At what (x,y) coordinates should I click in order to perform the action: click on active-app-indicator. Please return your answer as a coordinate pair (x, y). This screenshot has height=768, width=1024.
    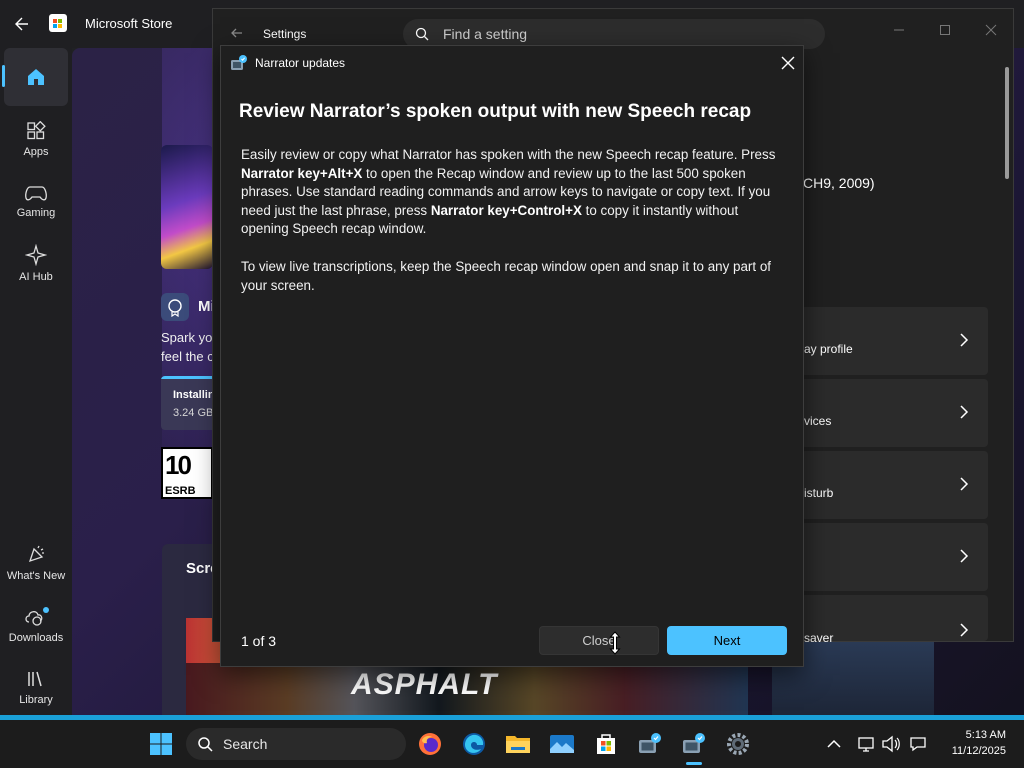
    Looking at the image, I should click on (694, 763).